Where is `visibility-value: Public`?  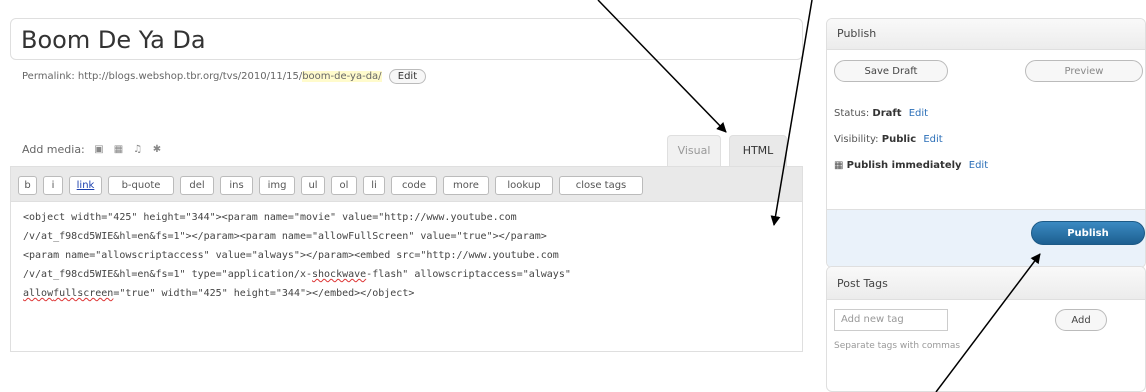 visibility-value: Public is located at coordinates (899, 139).